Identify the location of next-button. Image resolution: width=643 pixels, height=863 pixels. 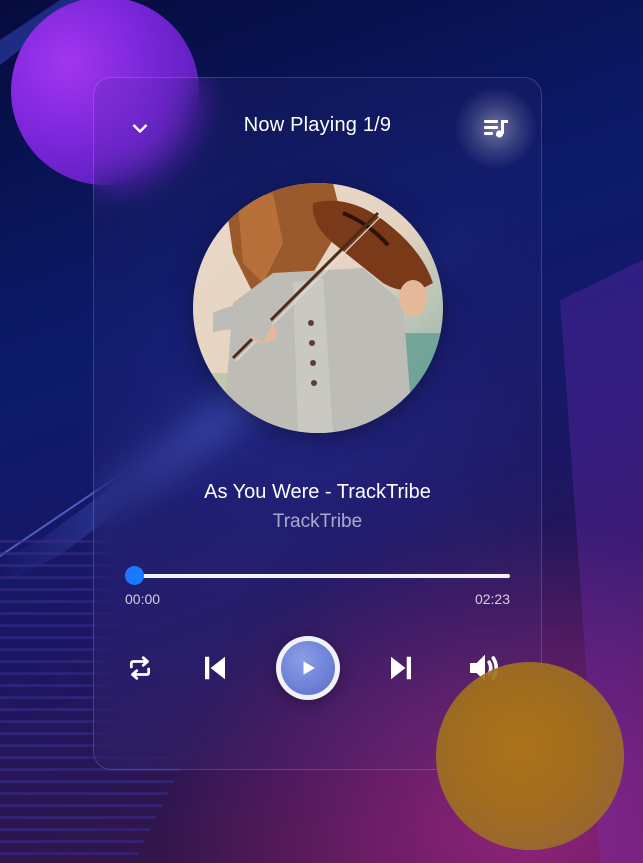
(401, 668).